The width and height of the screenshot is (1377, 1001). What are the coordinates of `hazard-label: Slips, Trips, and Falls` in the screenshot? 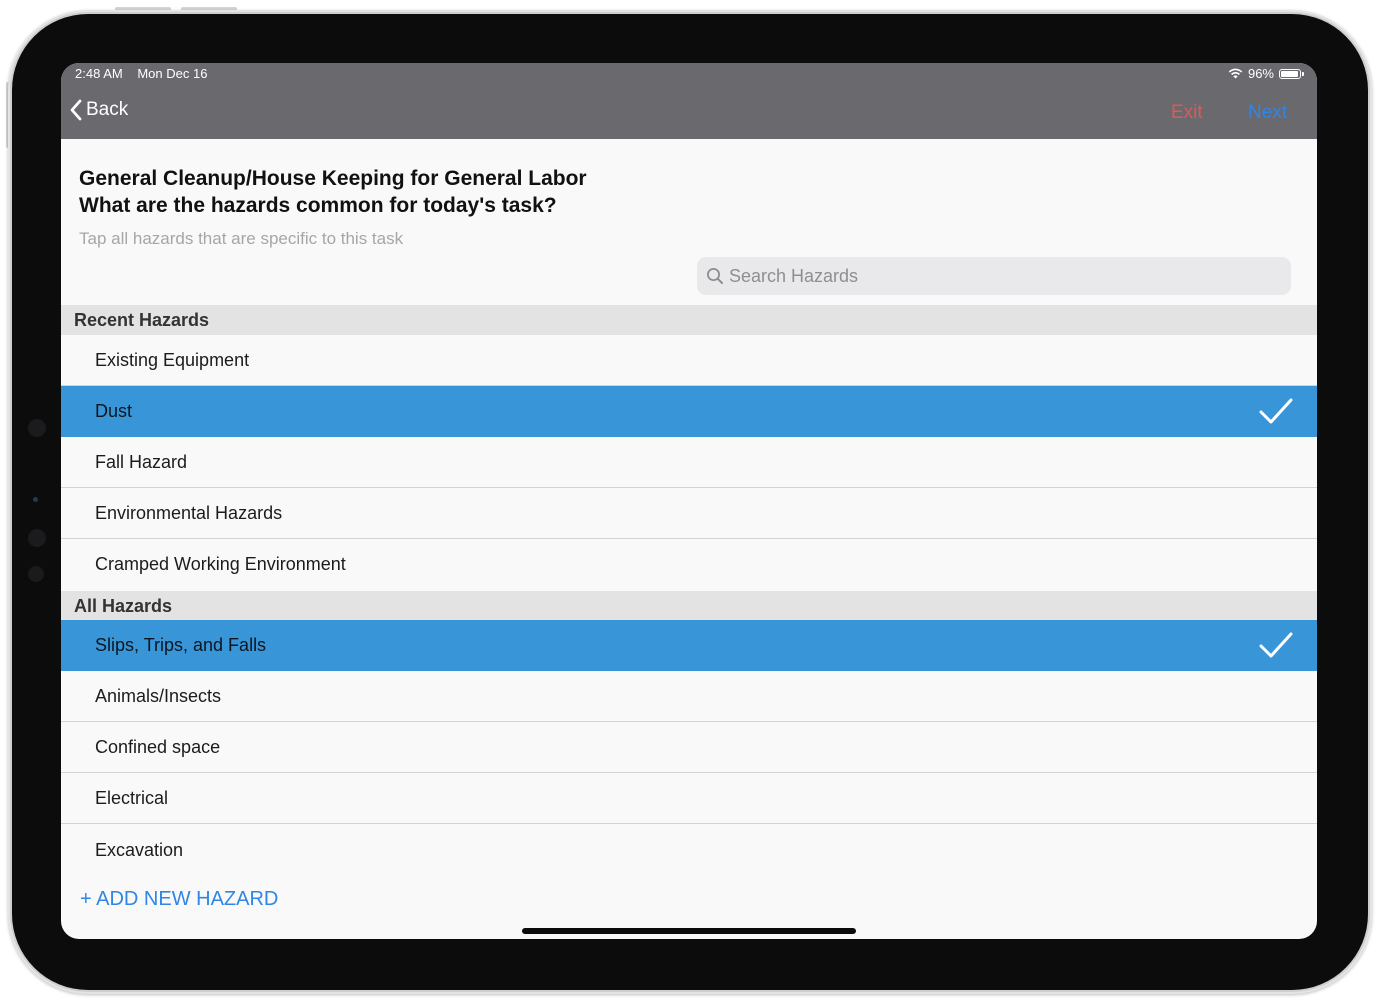 It's located at (181, 645).